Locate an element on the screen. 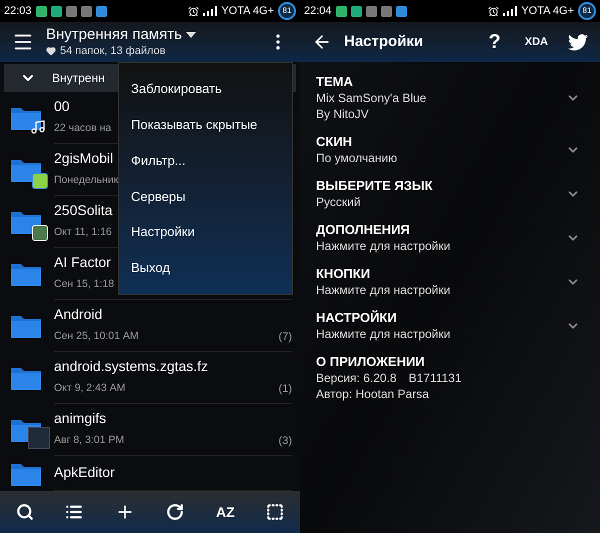  status-time: 22:03 is located at coordinates (18, 11).